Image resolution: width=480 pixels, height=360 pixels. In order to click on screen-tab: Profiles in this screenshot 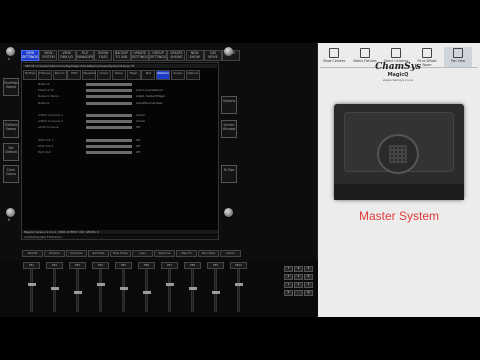, I will do `click(30, 75)`.